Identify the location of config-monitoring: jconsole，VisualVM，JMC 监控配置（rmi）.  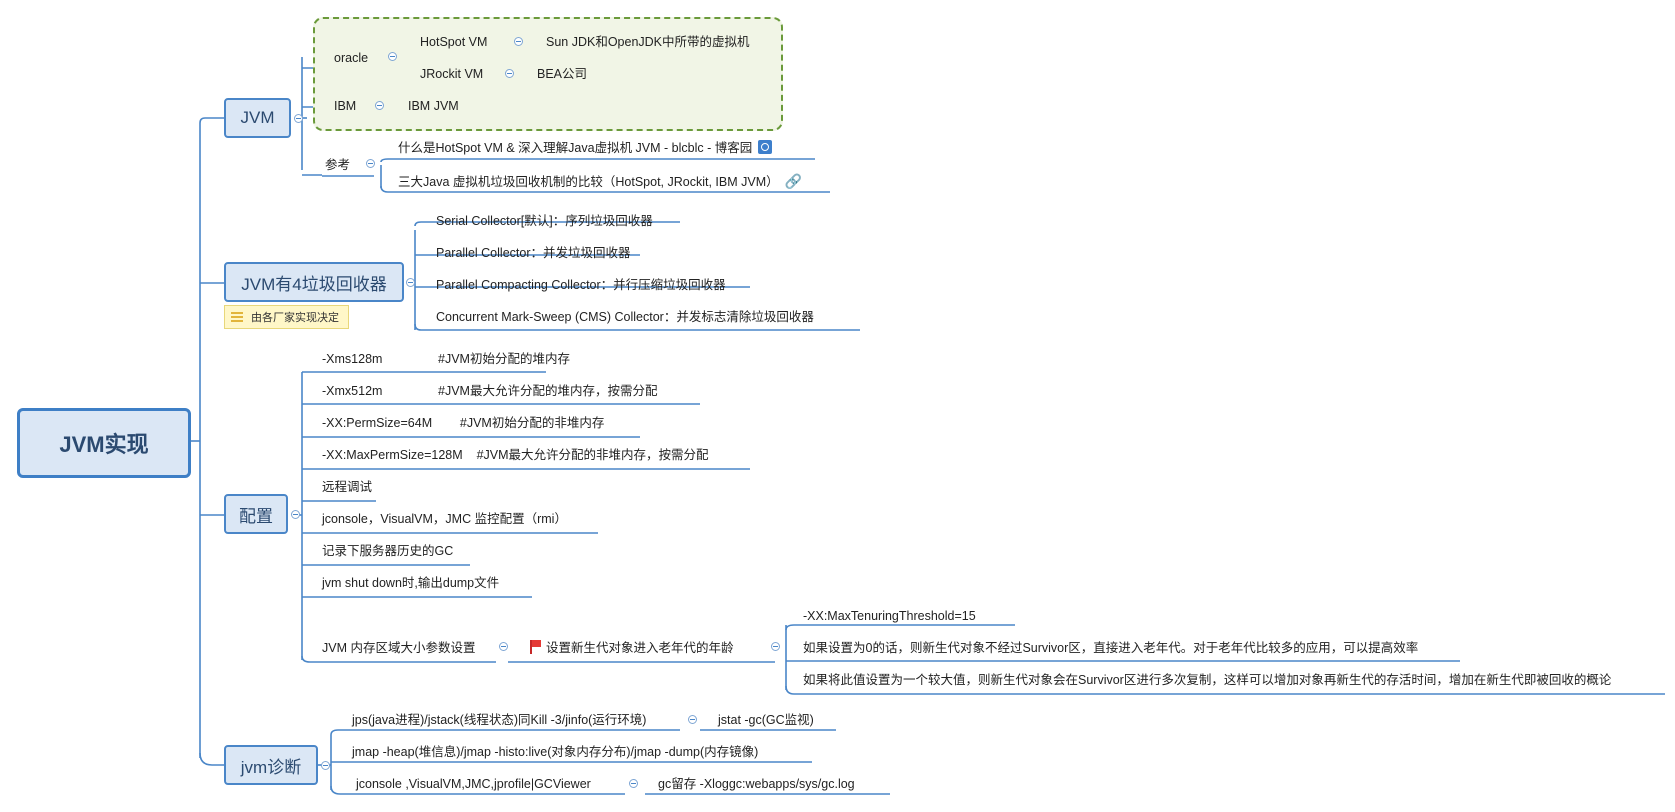
(444, 519).